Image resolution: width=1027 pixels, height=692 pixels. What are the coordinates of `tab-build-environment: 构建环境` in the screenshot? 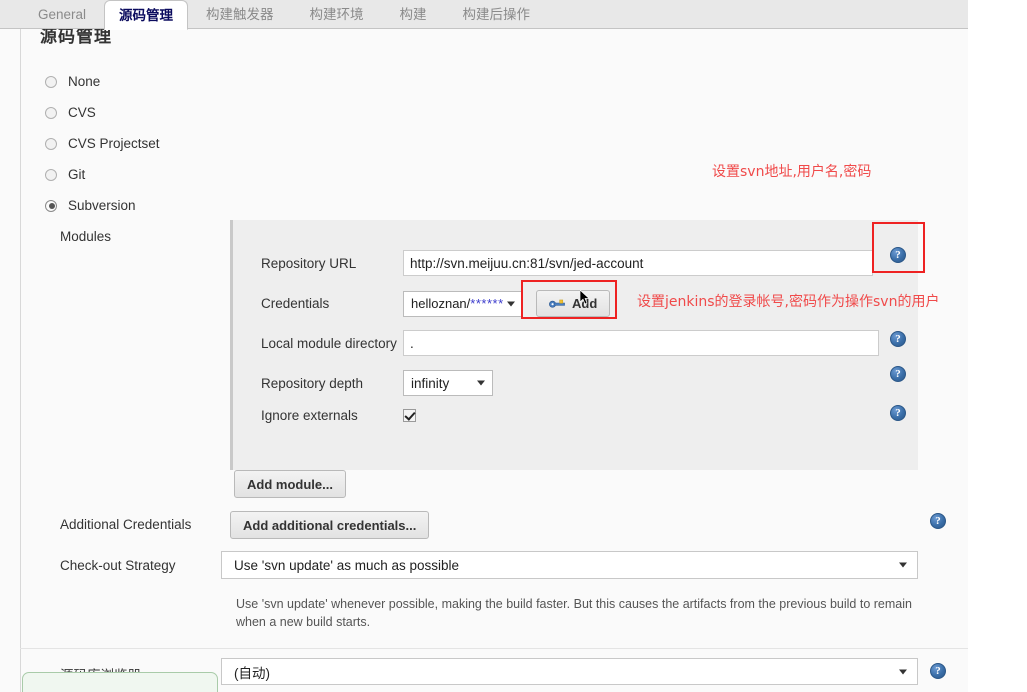 It's located at (337, 14).